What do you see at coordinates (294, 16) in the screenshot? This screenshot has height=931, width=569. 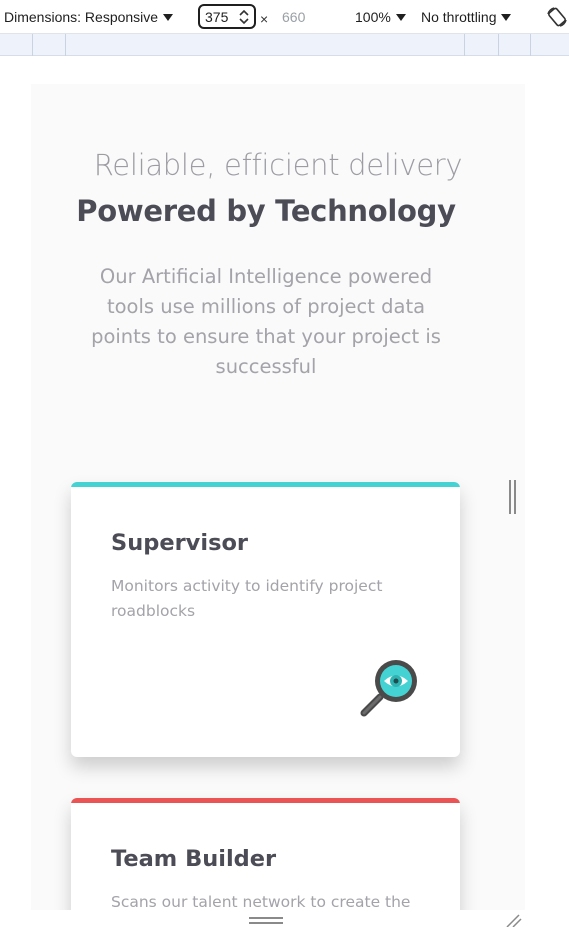 I see `height-placeholder: 660` at bounding box center [294, 16].